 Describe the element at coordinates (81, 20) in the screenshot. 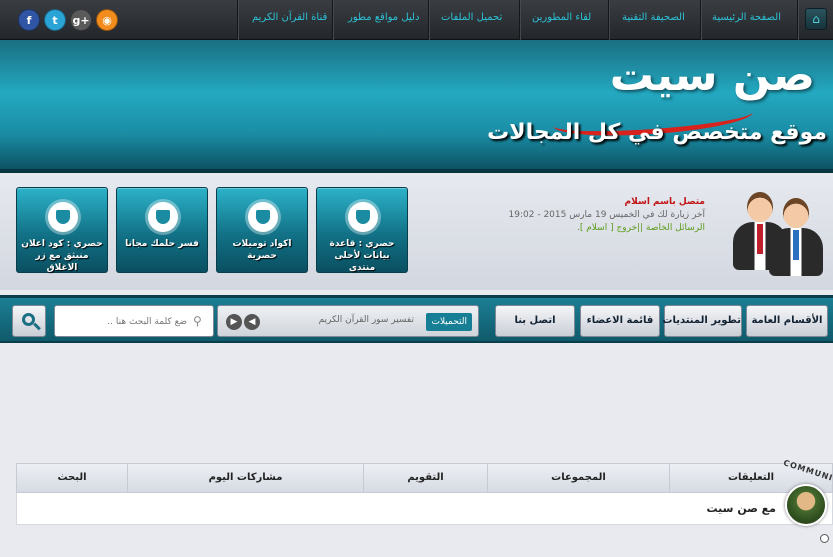

I see `google-plus-icon: g+` at that location.